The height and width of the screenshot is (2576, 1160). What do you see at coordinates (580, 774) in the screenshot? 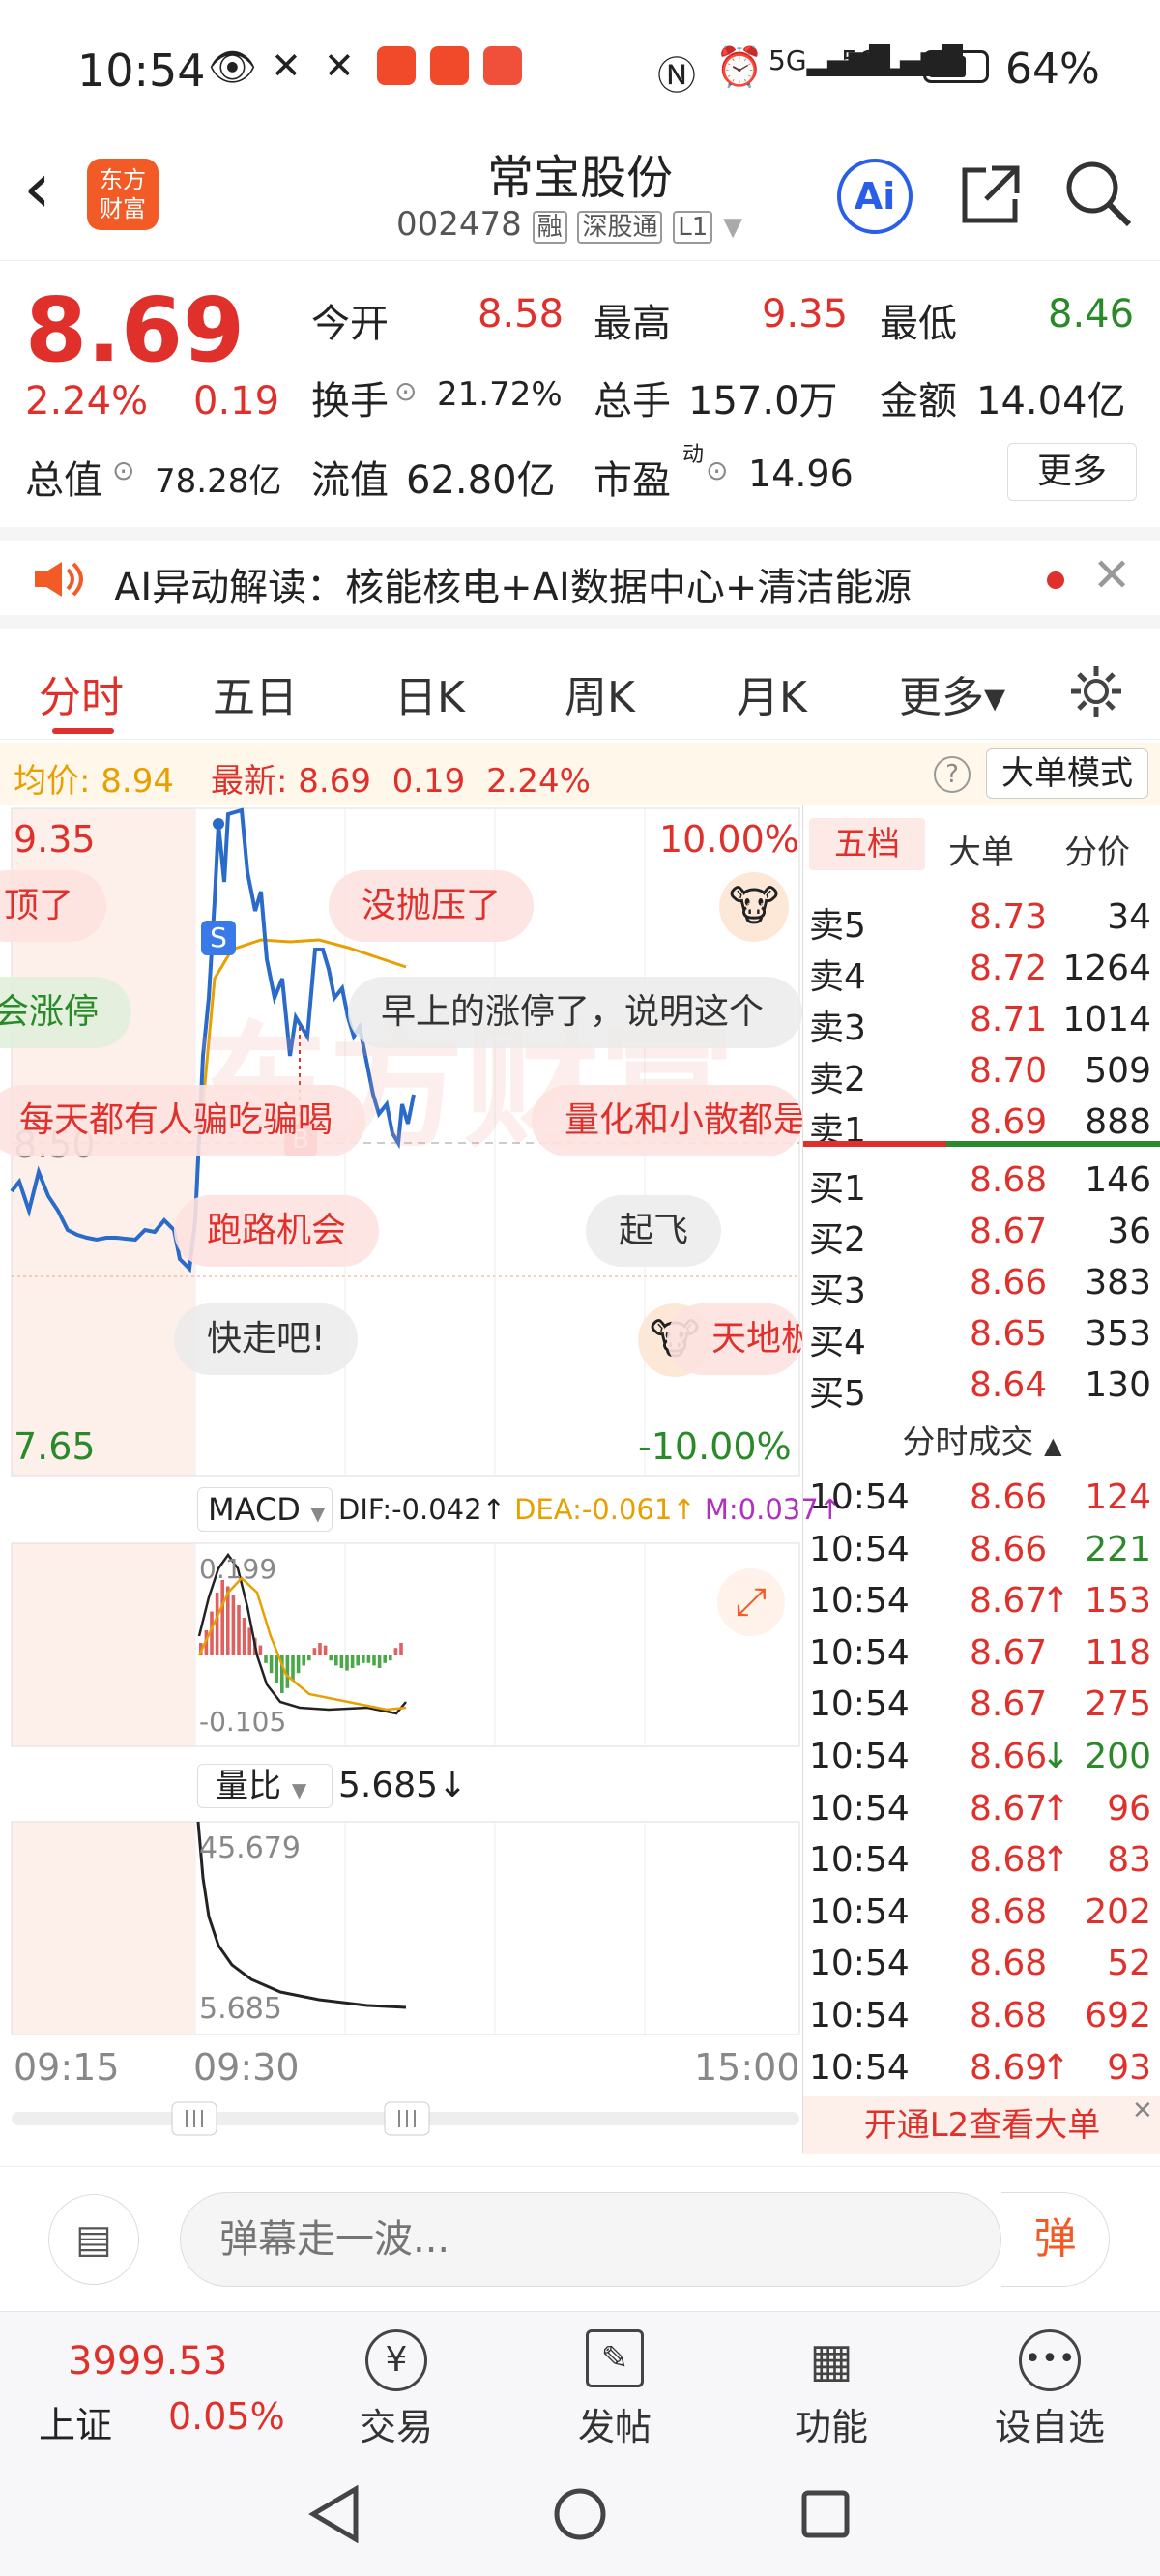
I see `chart-info-bar: 均价: 8.94 最新: 8.69 0.19 2.24% ? 大单模式` at bounding box center [580, 774].